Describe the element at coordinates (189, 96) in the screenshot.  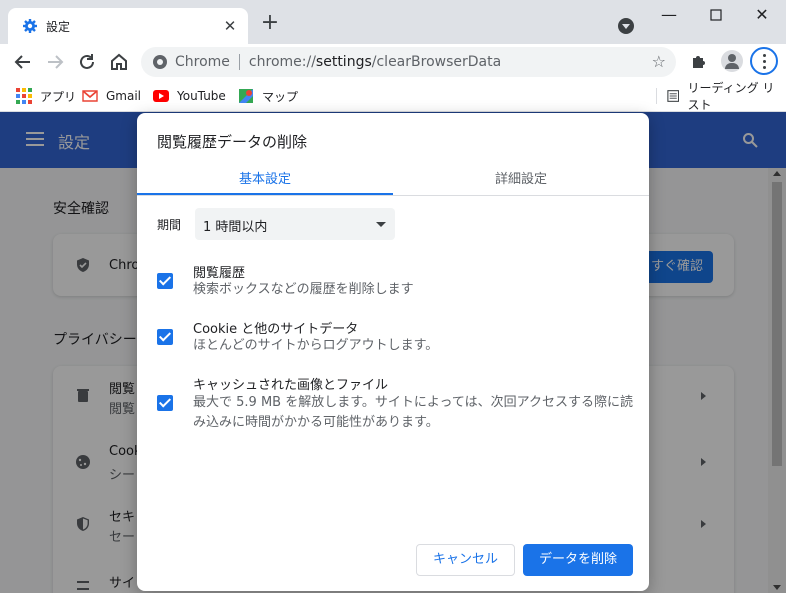
I see `bookmark-youtube: YouTube` at that location.